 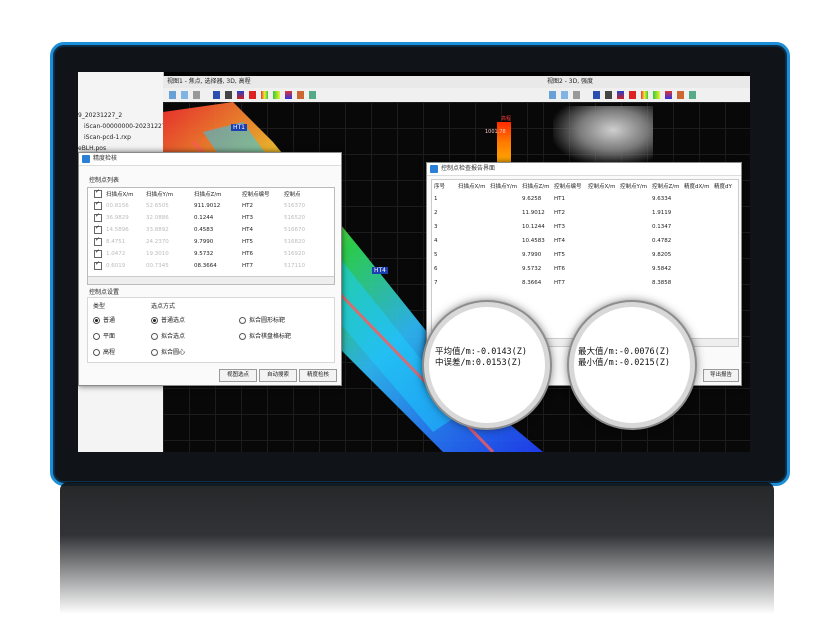 I want to click on export-report-button: 导出报告, so click(x=721, y=375).